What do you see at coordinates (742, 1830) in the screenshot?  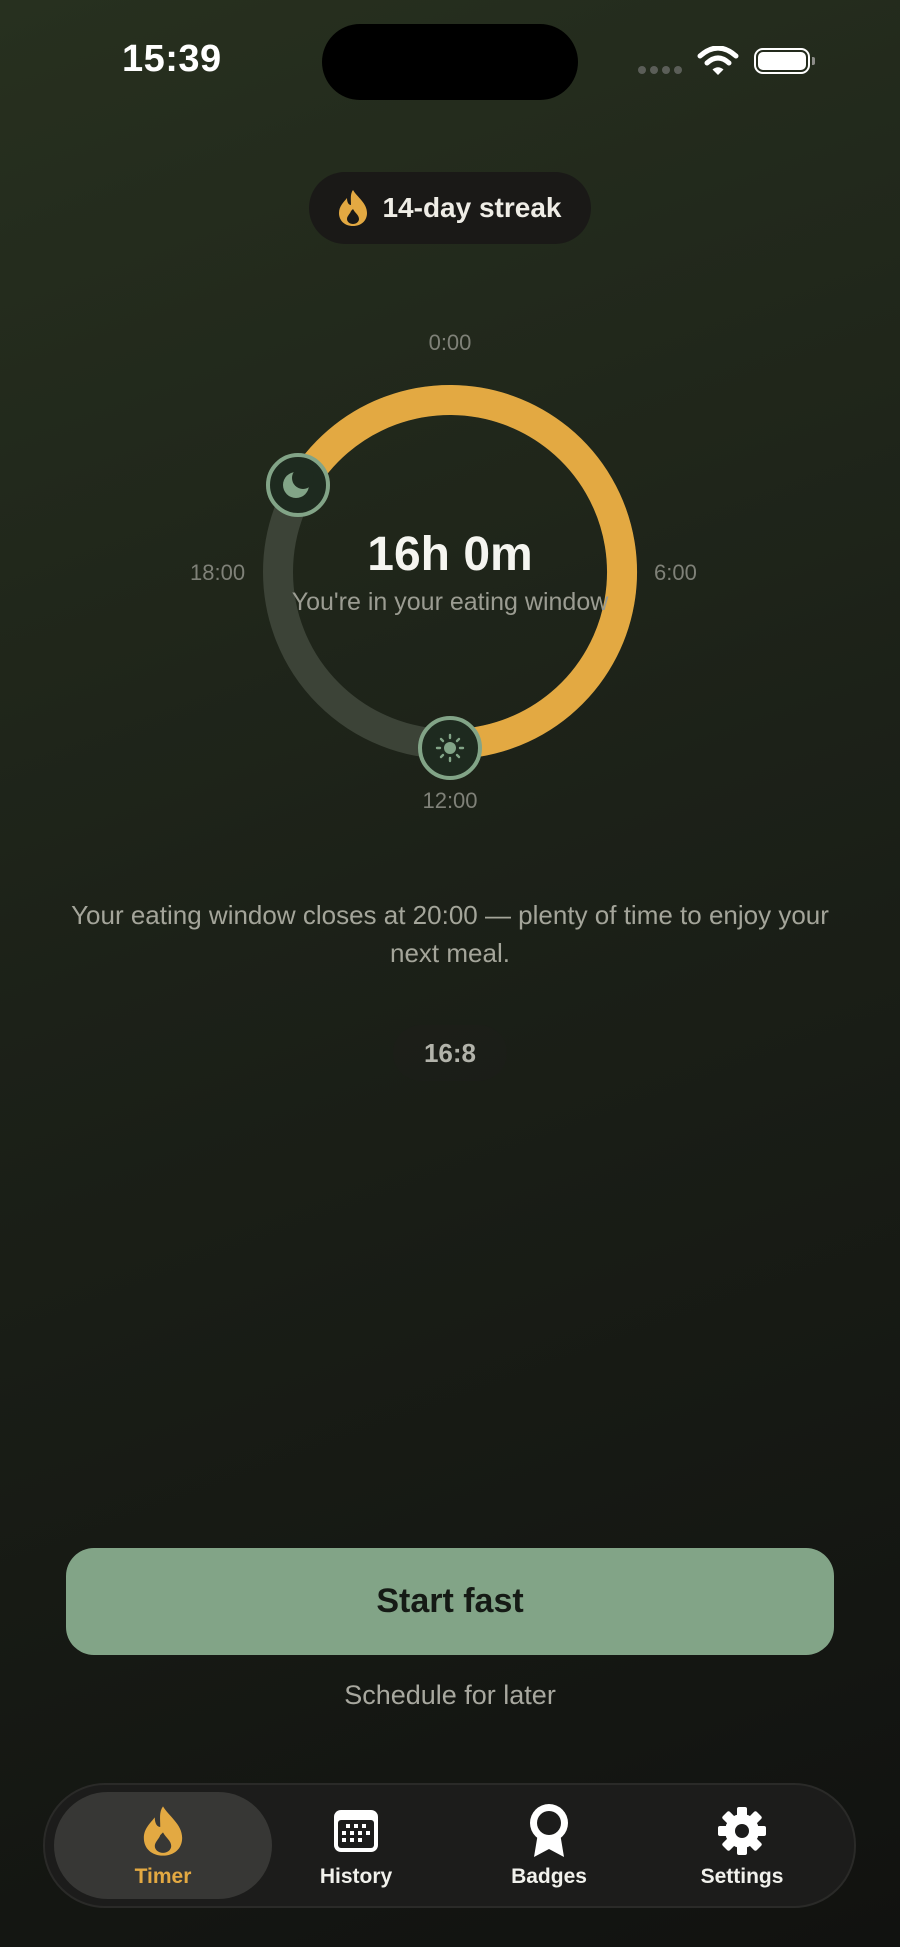 I see `gear-icon` at bounding box center [742, 1830].